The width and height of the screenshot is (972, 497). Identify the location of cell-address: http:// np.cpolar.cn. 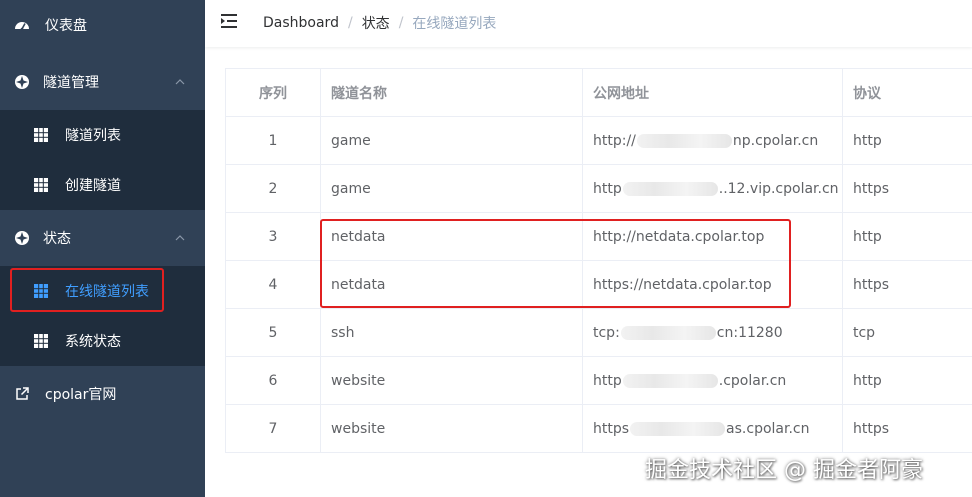
(712, 140).